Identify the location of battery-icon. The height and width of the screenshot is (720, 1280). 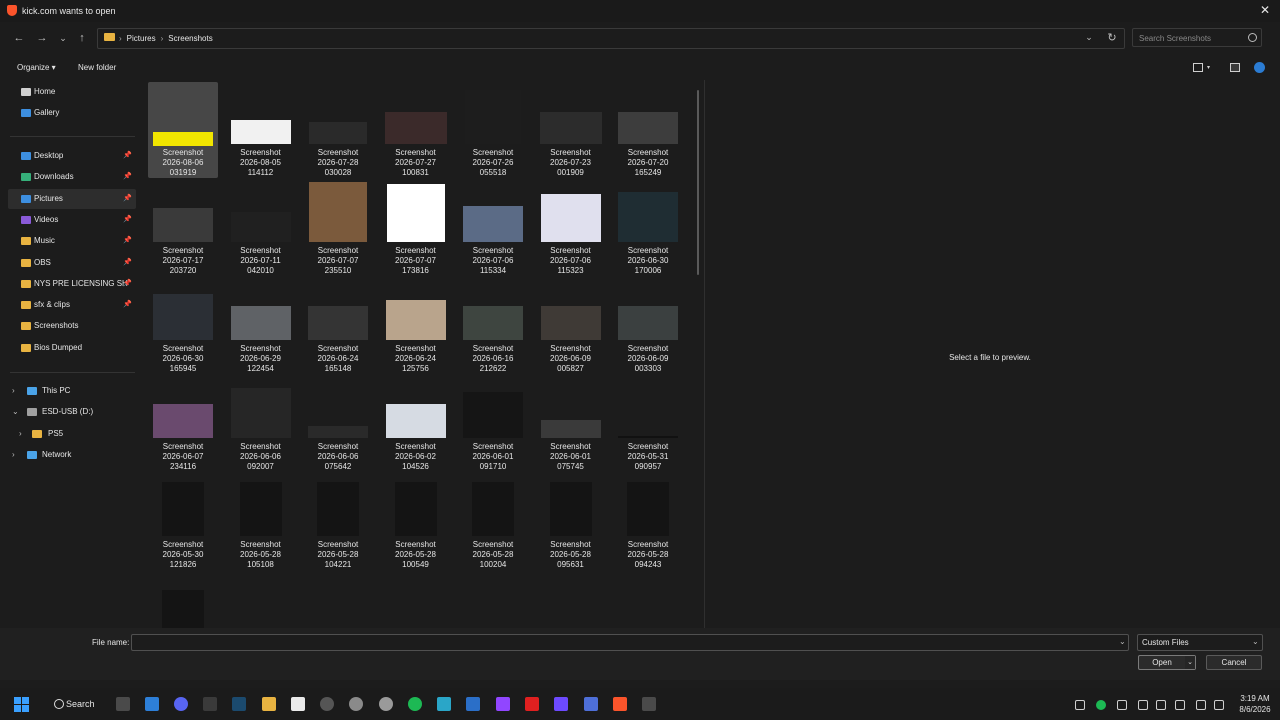
(1219, 705).